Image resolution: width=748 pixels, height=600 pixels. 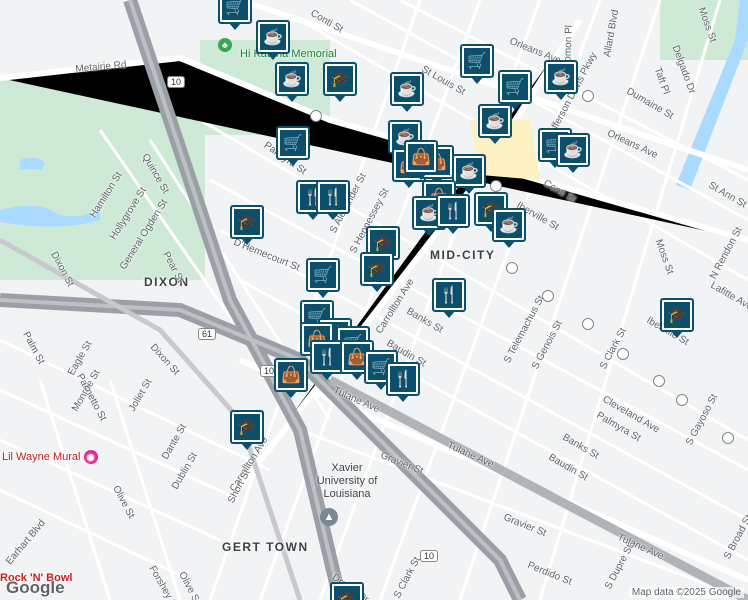 What do you see at coordinates (90, 457) in the screenshot?
I see `camera-icon: ◉` at bounding box center [90, 457].